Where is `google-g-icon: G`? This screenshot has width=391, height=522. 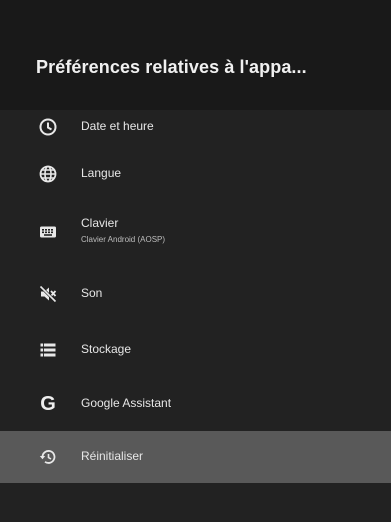 google-g-icon: G is located at coordinates (48, 404).